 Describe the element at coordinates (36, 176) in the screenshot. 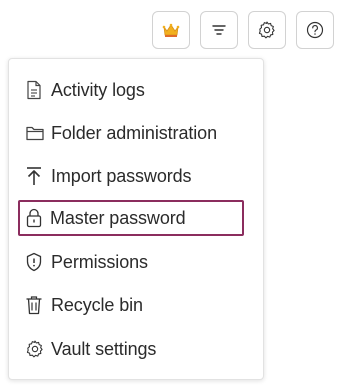

I see `import-icon` at that location.